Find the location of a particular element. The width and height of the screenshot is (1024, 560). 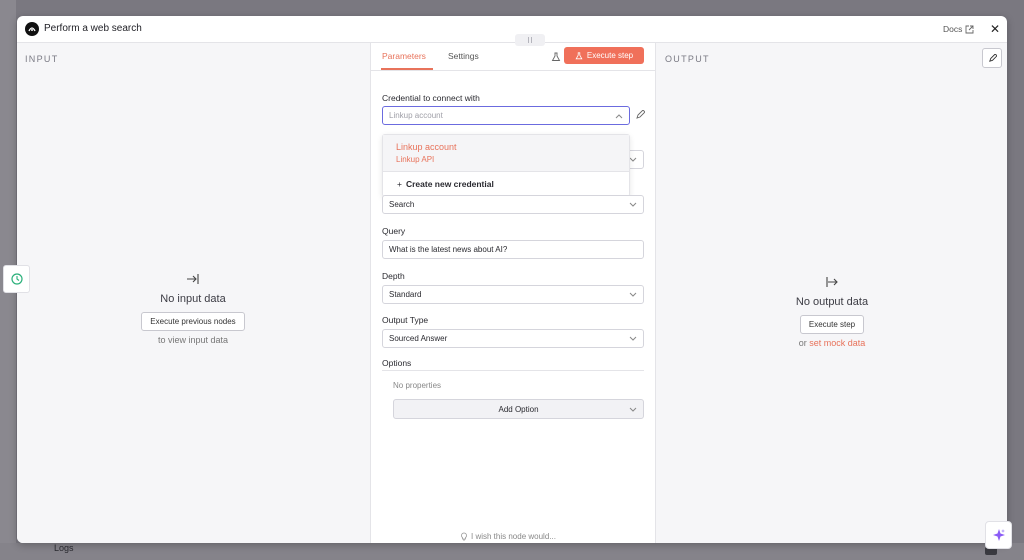

edit-output-button is located at coordinates (992, 58).